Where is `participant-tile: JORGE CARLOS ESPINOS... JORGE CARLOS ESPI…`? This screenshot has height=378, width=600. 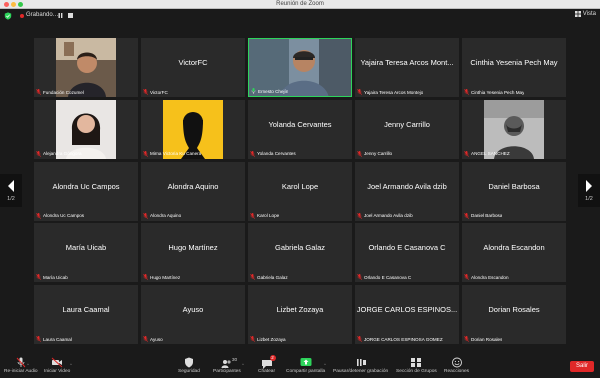
participant-tile: JORGE CARLOS ESPINOS... JORGE CARLOS ESPI… is located at coordinates (407, 315).